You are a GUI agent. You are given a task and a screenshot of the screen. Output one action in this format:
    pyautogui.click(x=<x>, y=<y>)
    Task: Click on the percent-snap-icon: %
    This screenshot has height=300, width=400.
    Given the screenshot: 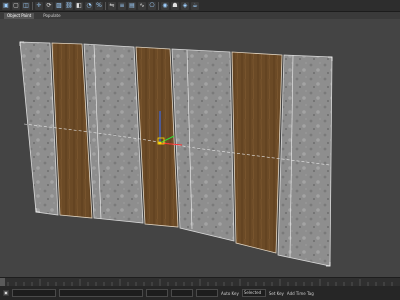 What is the action you would take?
    pyautogui.click(x=99, y=5)
    